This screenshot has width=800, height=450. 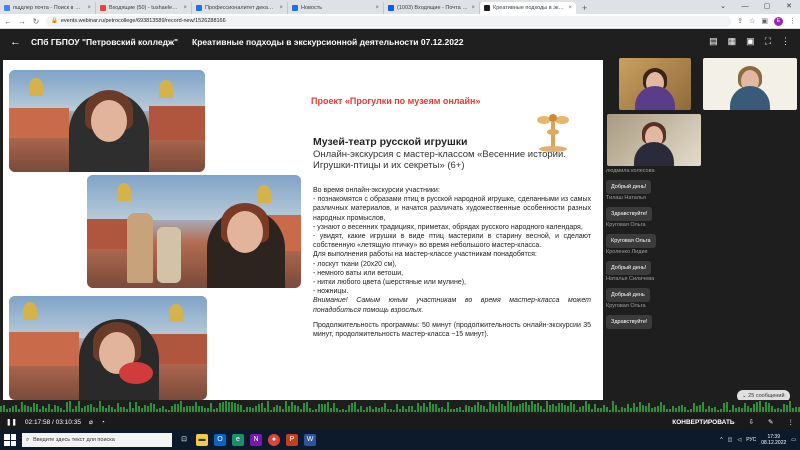 I want to click on back-icon: ←, so click(x=8, y=21).